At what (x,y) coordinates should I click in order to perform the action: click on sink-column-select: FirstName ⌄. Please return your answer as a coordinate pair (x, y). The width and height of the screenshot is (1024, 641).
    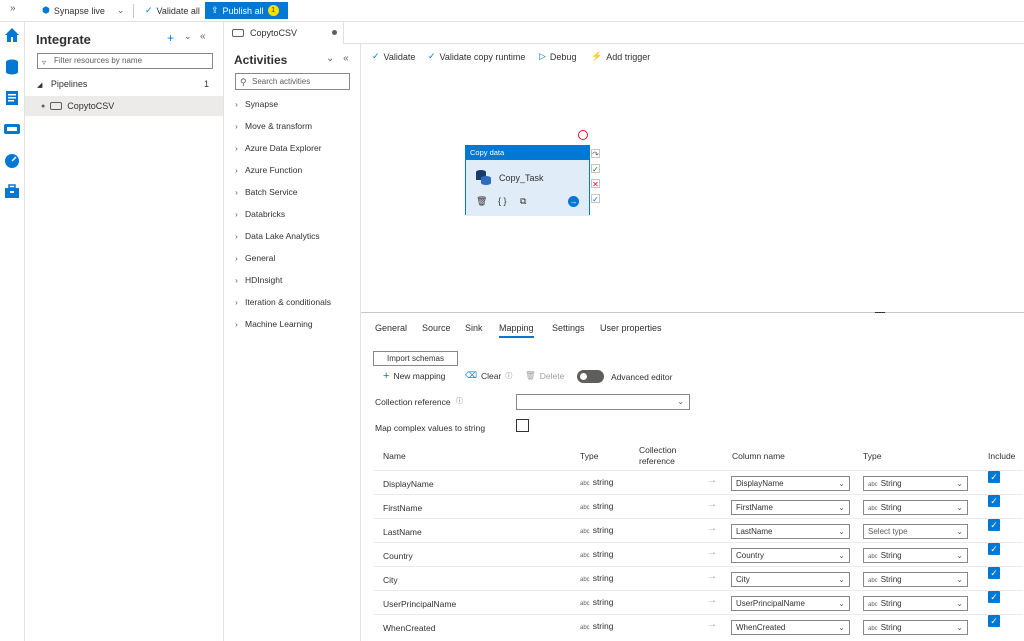
    Looking at the image, I should click on (790, 507).